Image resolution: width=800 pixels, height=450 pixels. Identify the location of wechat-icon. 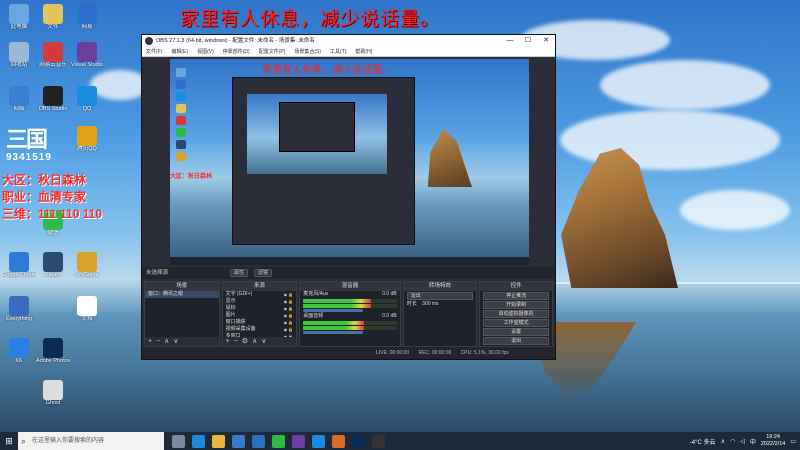
(278, 441).